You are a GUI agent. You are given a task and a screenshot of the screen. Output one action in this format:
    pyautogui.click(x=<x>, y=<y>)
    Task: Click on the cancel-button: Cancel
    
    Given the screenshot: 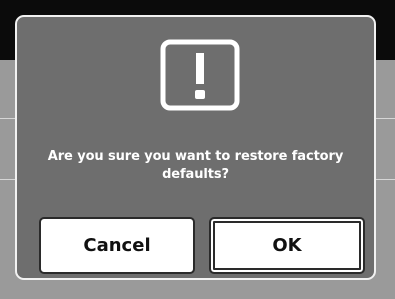 What is the action you would take?
    pyautogui.click(x=117, y=245)
    